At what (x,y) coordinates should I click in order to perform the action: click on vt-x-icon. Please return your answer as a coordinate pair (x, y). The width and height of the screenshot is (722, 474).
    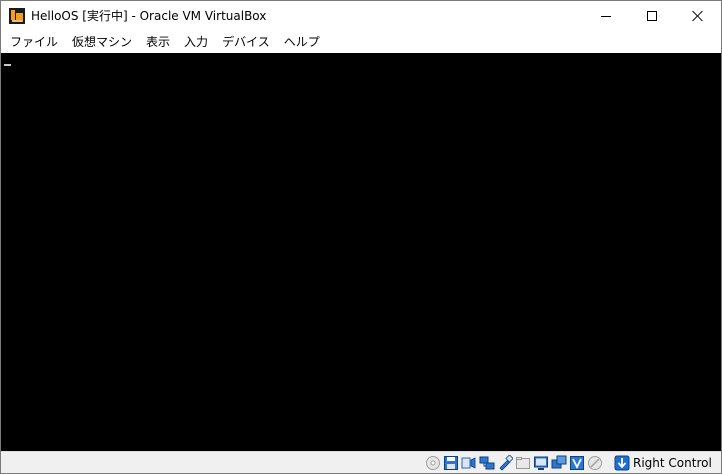
    Looking at the image, I should click on (577, 463).